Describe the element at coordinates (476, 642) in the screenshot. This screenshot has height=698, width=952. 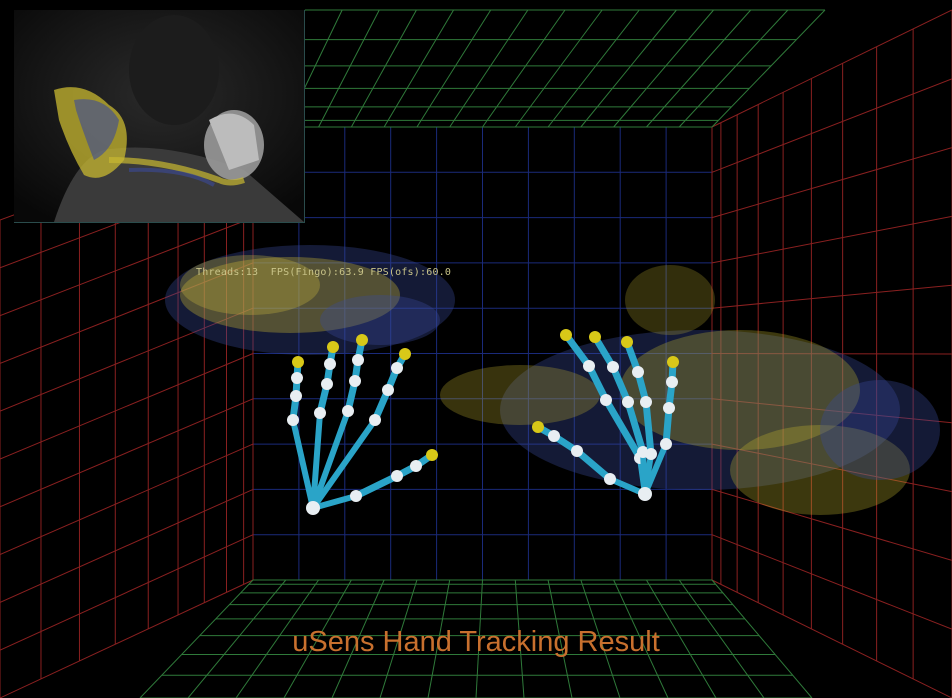
I see `caption-title: uSens Hand Tracking Result` at that location.